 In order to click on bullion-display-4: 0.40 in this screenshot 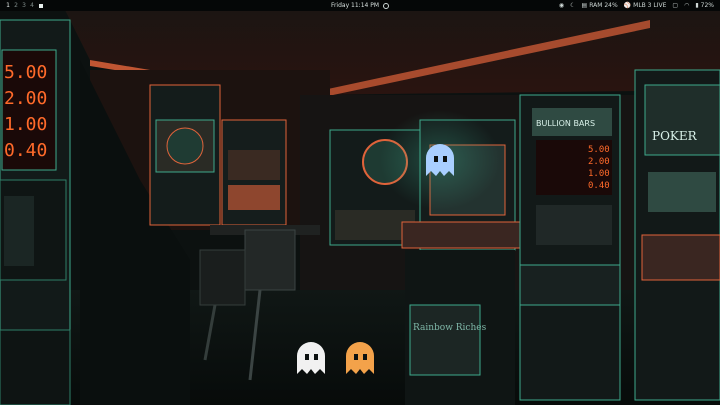, I will do `click(599, 186)`.